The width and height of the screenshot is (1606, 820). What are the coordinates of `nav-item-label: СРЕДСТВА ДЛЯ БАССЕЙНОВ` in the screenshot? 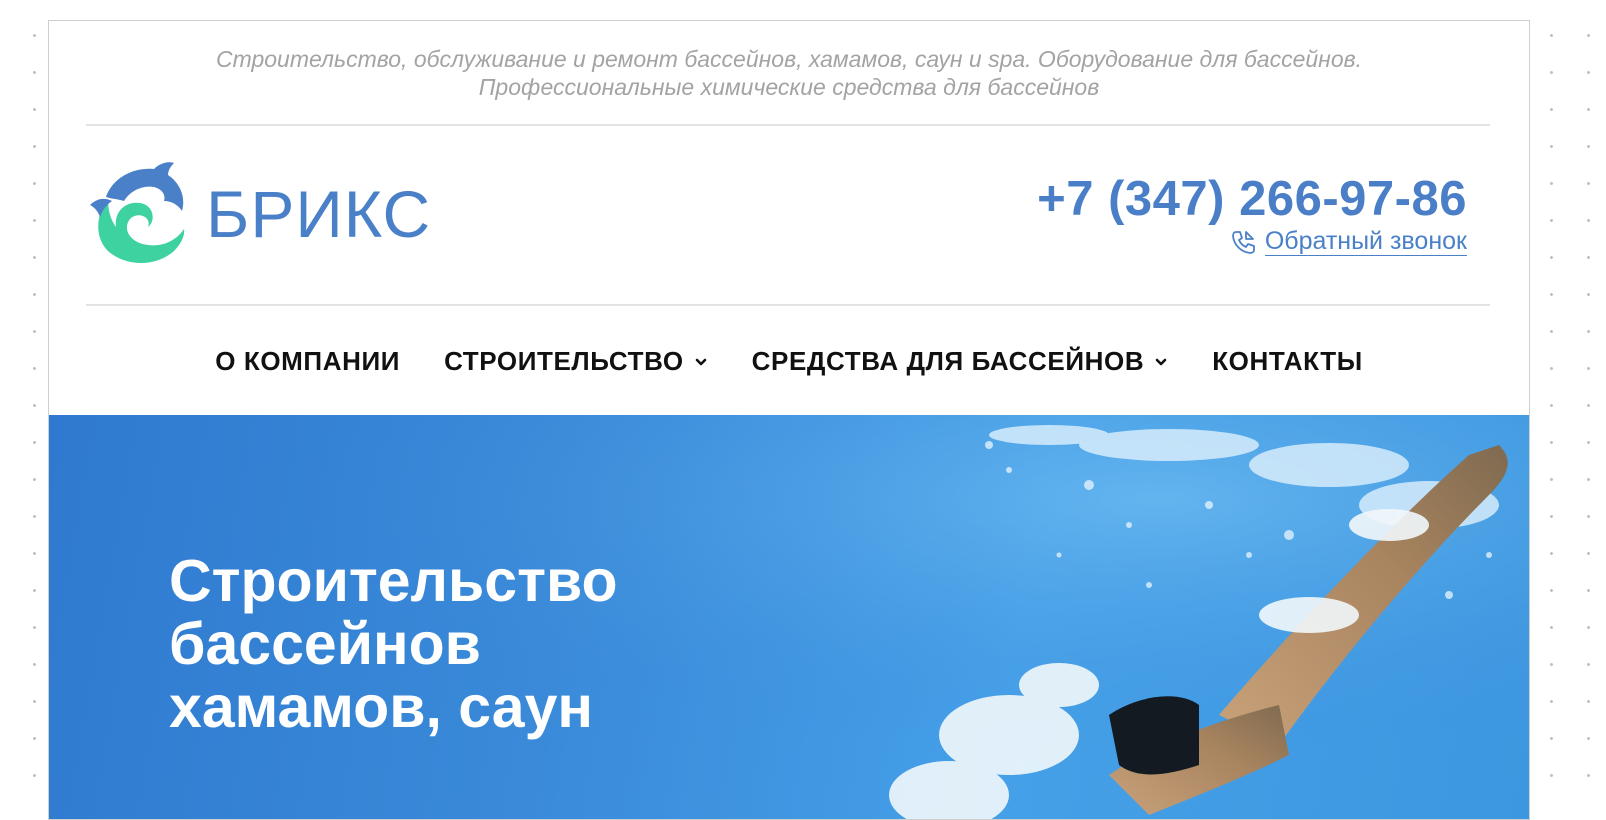 It's located at (948, 361).